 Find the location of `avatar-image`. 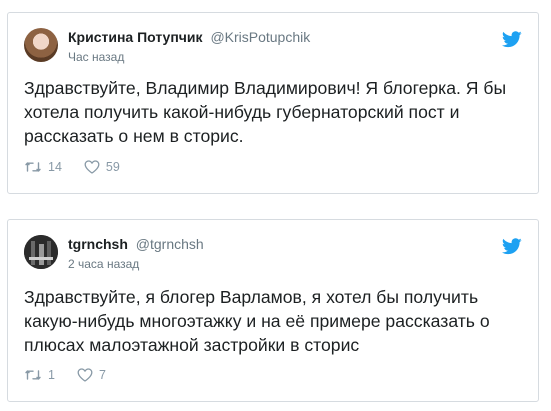

avatar-image is located at coordinates (41, 252).